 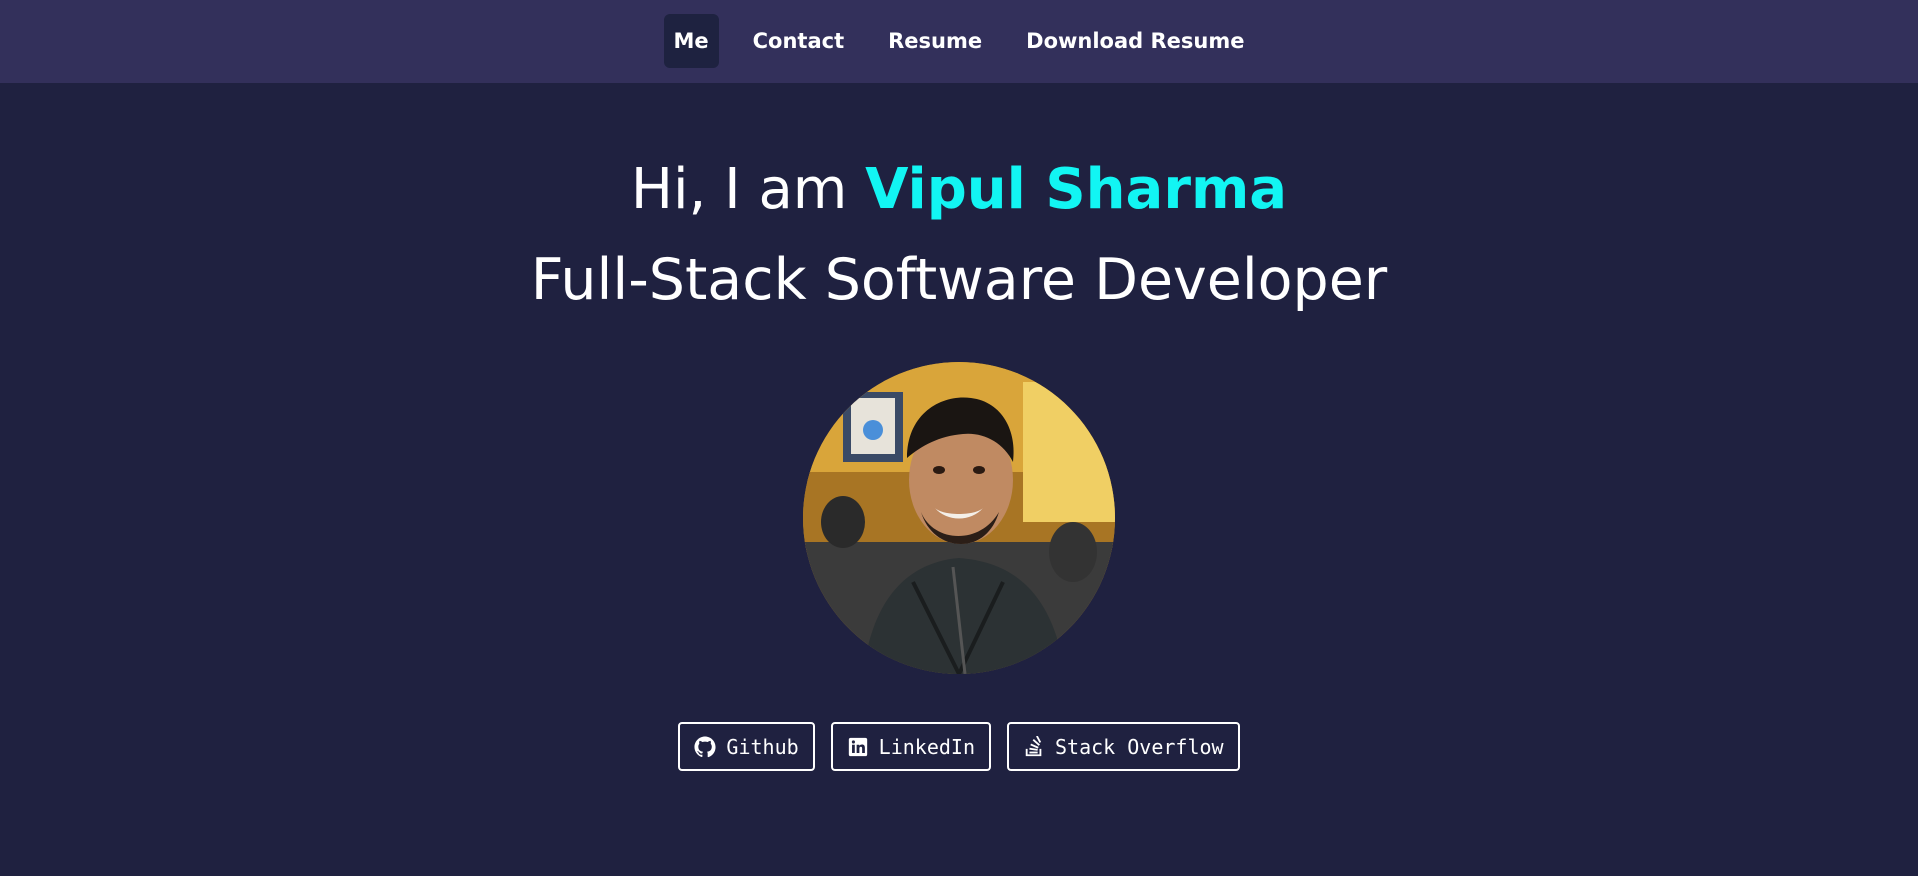 I want to click on github-label: Github, so click(x=762, y=746).